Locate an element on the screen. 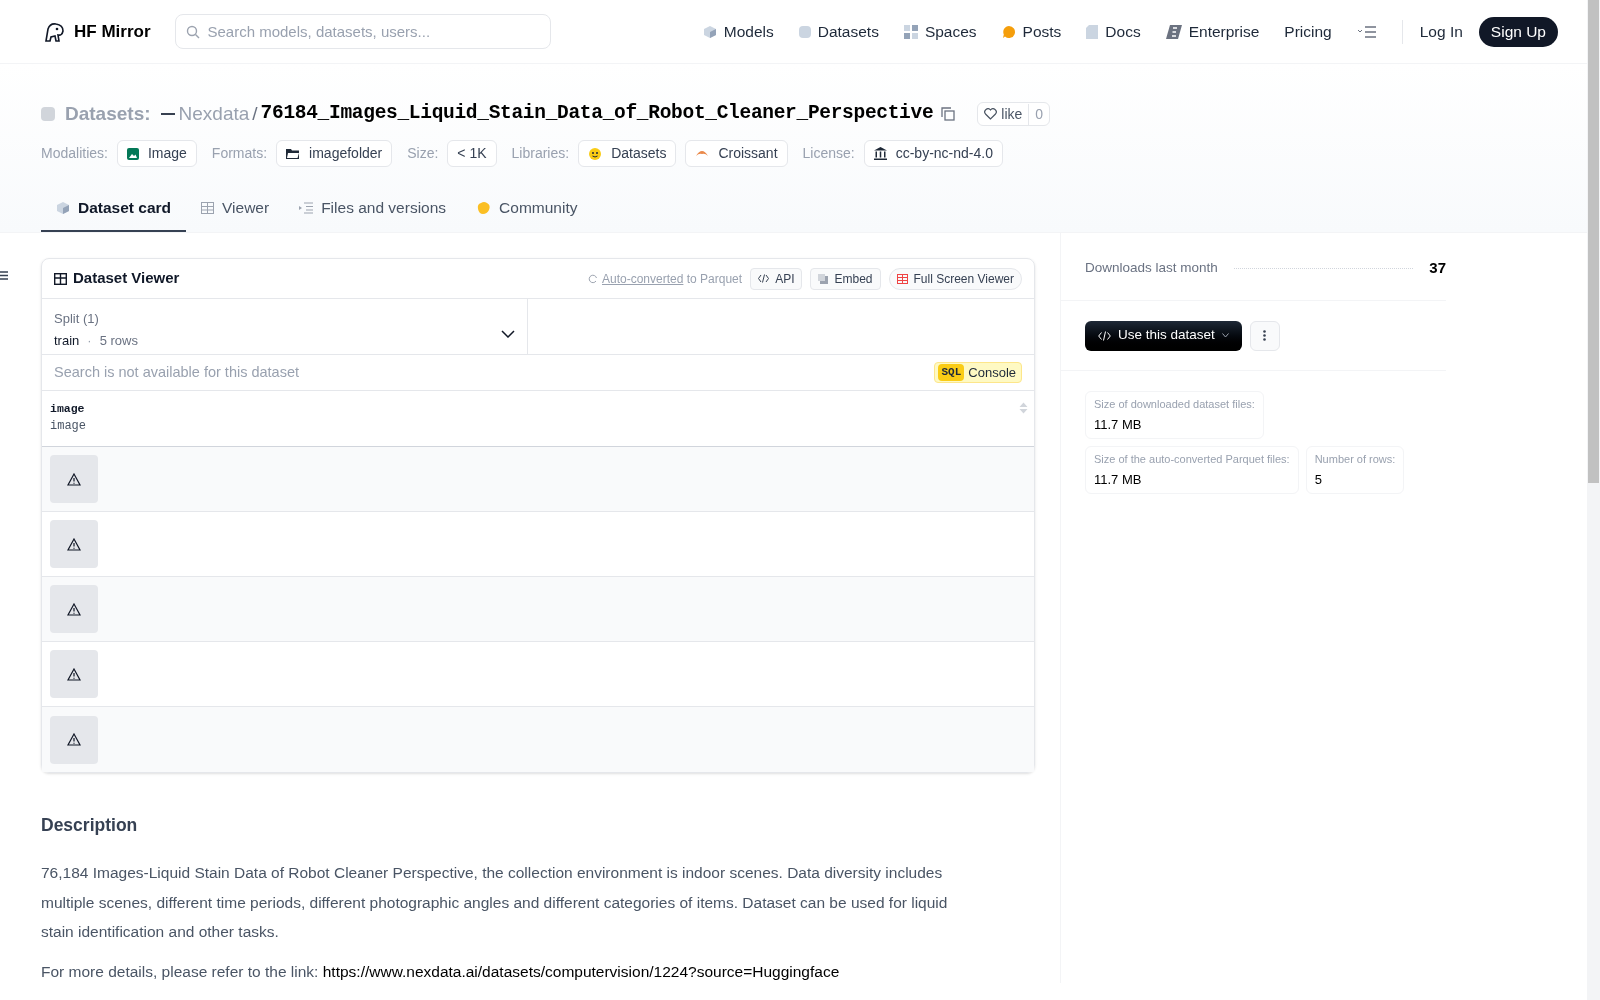  e-badge-icon is located at coordinates (1173, 31).